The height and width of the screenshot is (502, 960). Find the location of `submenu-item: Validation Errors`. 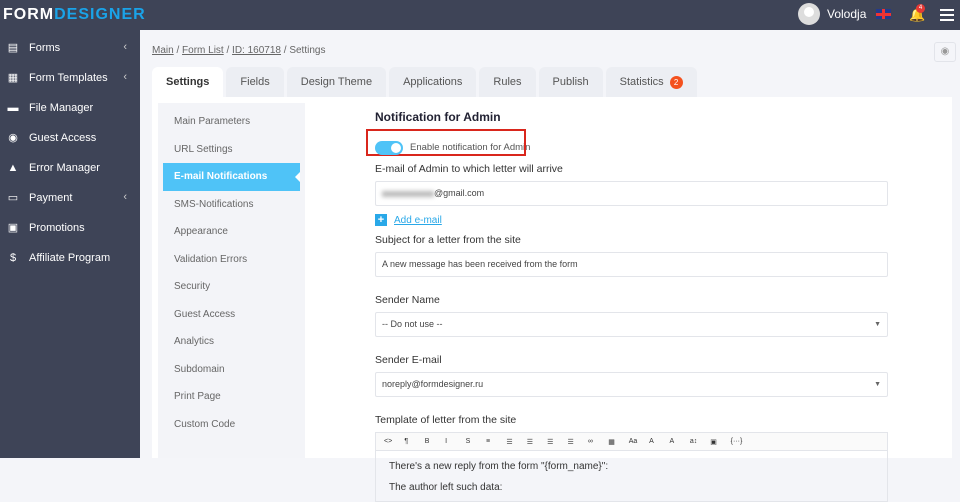

submenu-item: Validation Errors is located at coordinates (231, 260).